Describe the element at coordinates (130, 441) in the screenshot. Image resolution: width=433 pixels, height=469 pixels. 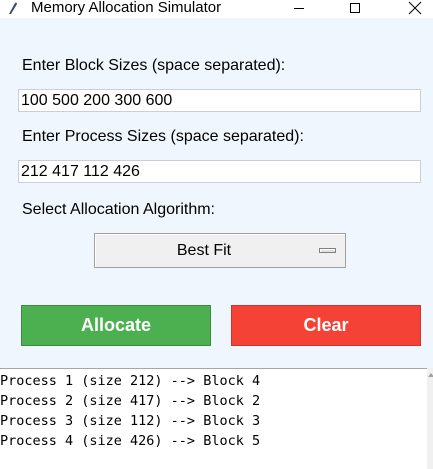
I see `output-line: Process 4 (size 426) --> Block 5` at that location.